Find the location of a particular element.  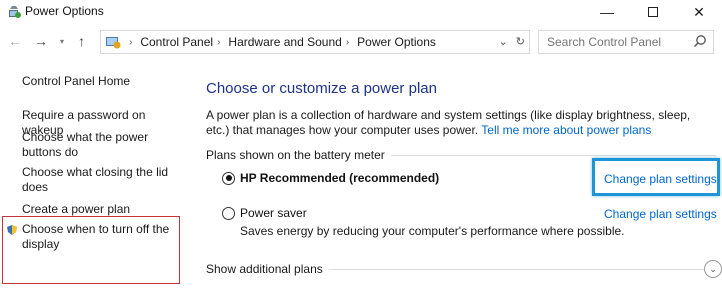

power-options-icon is located at coordinates (15, 12).